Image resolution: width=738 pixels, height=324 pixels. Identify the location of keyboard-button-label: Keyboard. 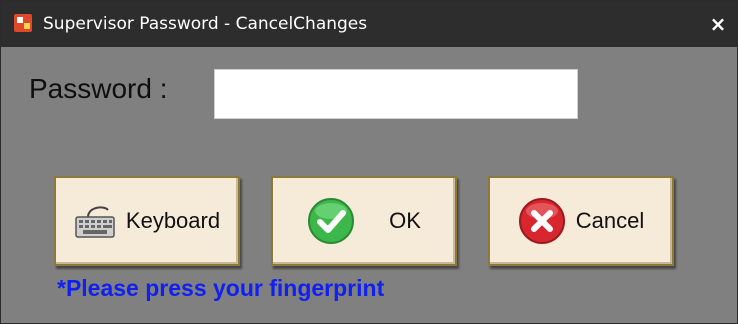
(173, 220).